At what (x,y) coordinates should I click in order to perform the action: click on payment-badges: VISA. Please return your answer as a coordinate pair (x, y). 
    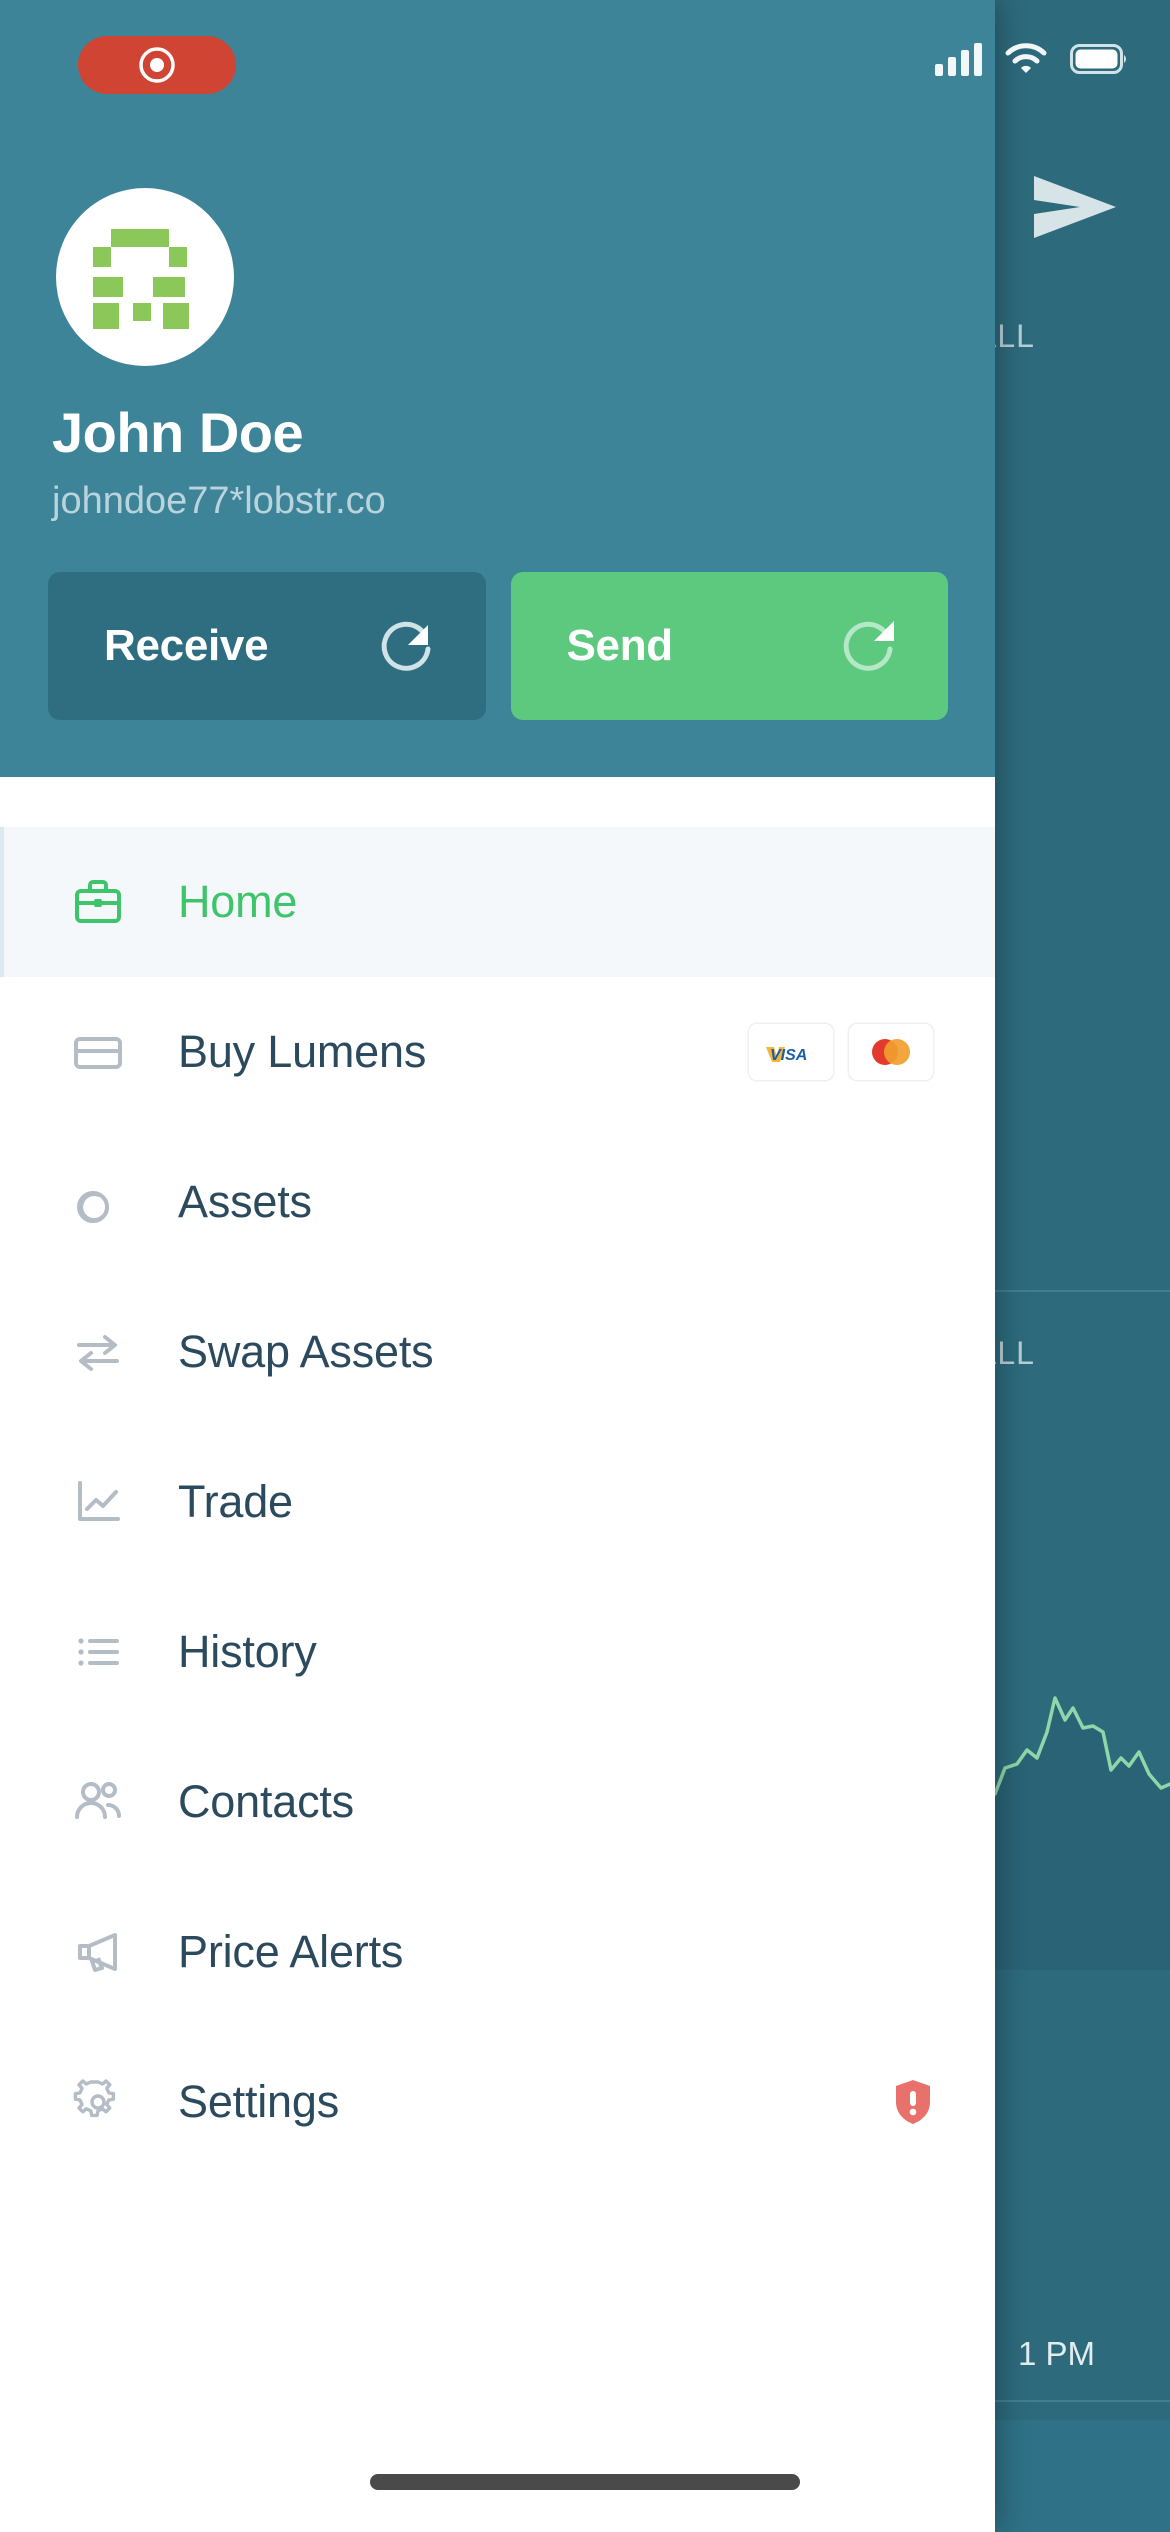
    Looking at the image, I should click on (841, 1052).